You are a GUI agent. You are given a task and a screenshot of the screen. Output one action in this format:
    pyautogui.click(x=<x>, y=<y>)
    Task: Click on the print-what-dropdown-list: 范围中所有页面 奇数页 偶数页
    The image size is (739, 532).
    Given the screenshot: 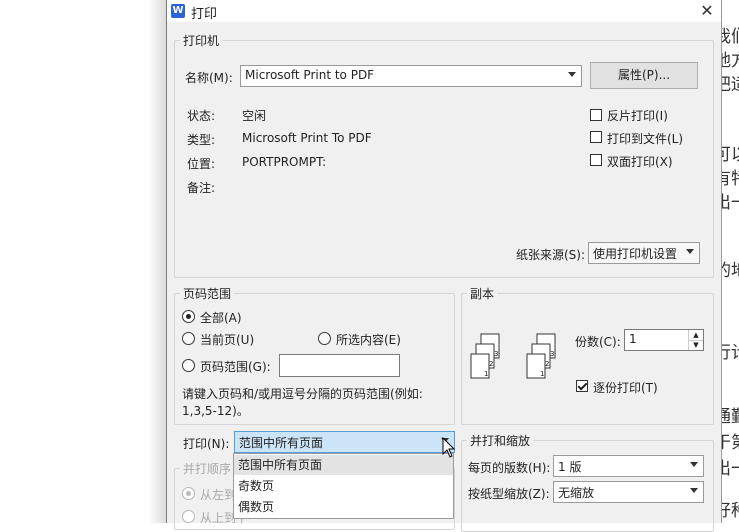 What is the action you would take?
    pyautogui.click(x=343, y=486)
    